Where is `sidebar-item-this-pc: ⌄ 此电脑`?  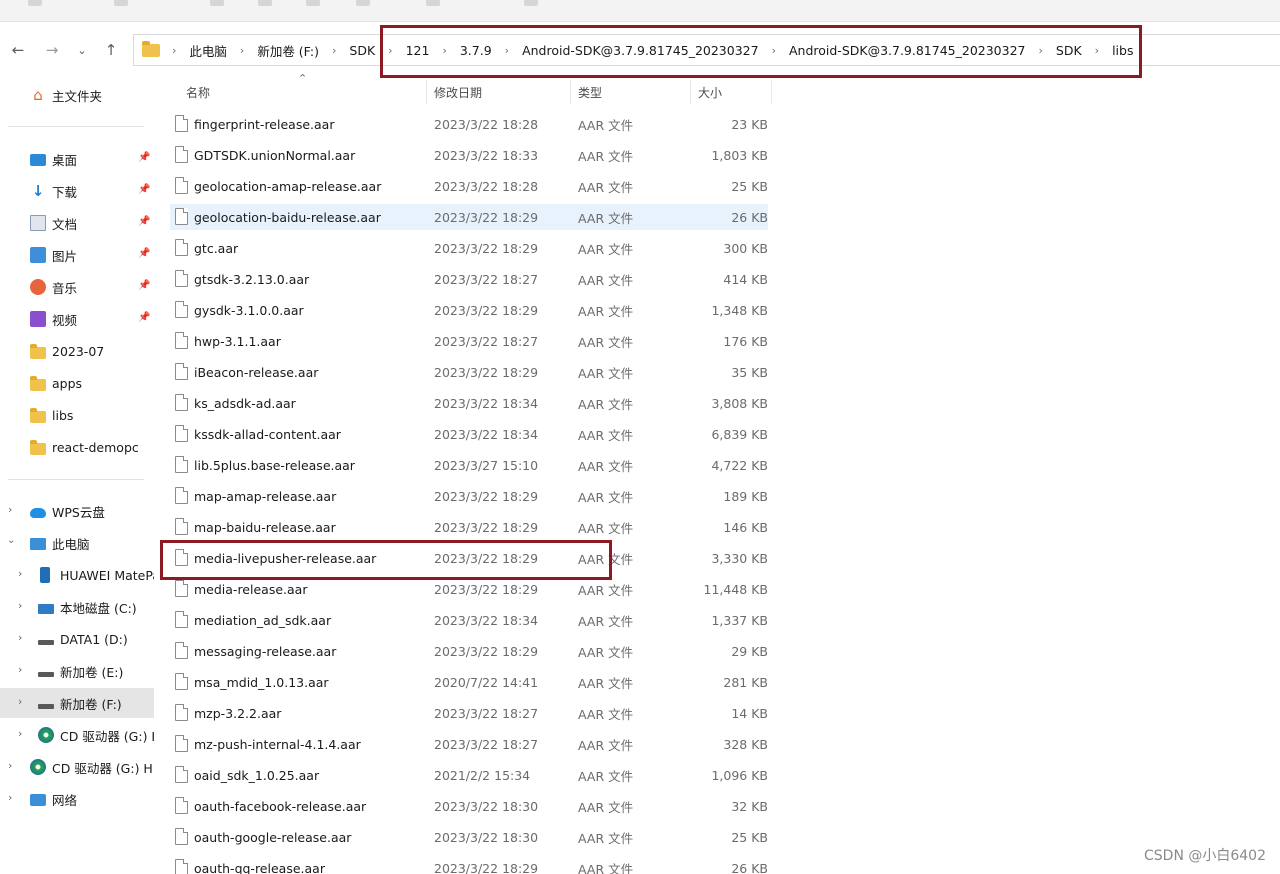
sidebar-item-this-pc: ⌄ 此电脑 is located at coordinates (77, 543).